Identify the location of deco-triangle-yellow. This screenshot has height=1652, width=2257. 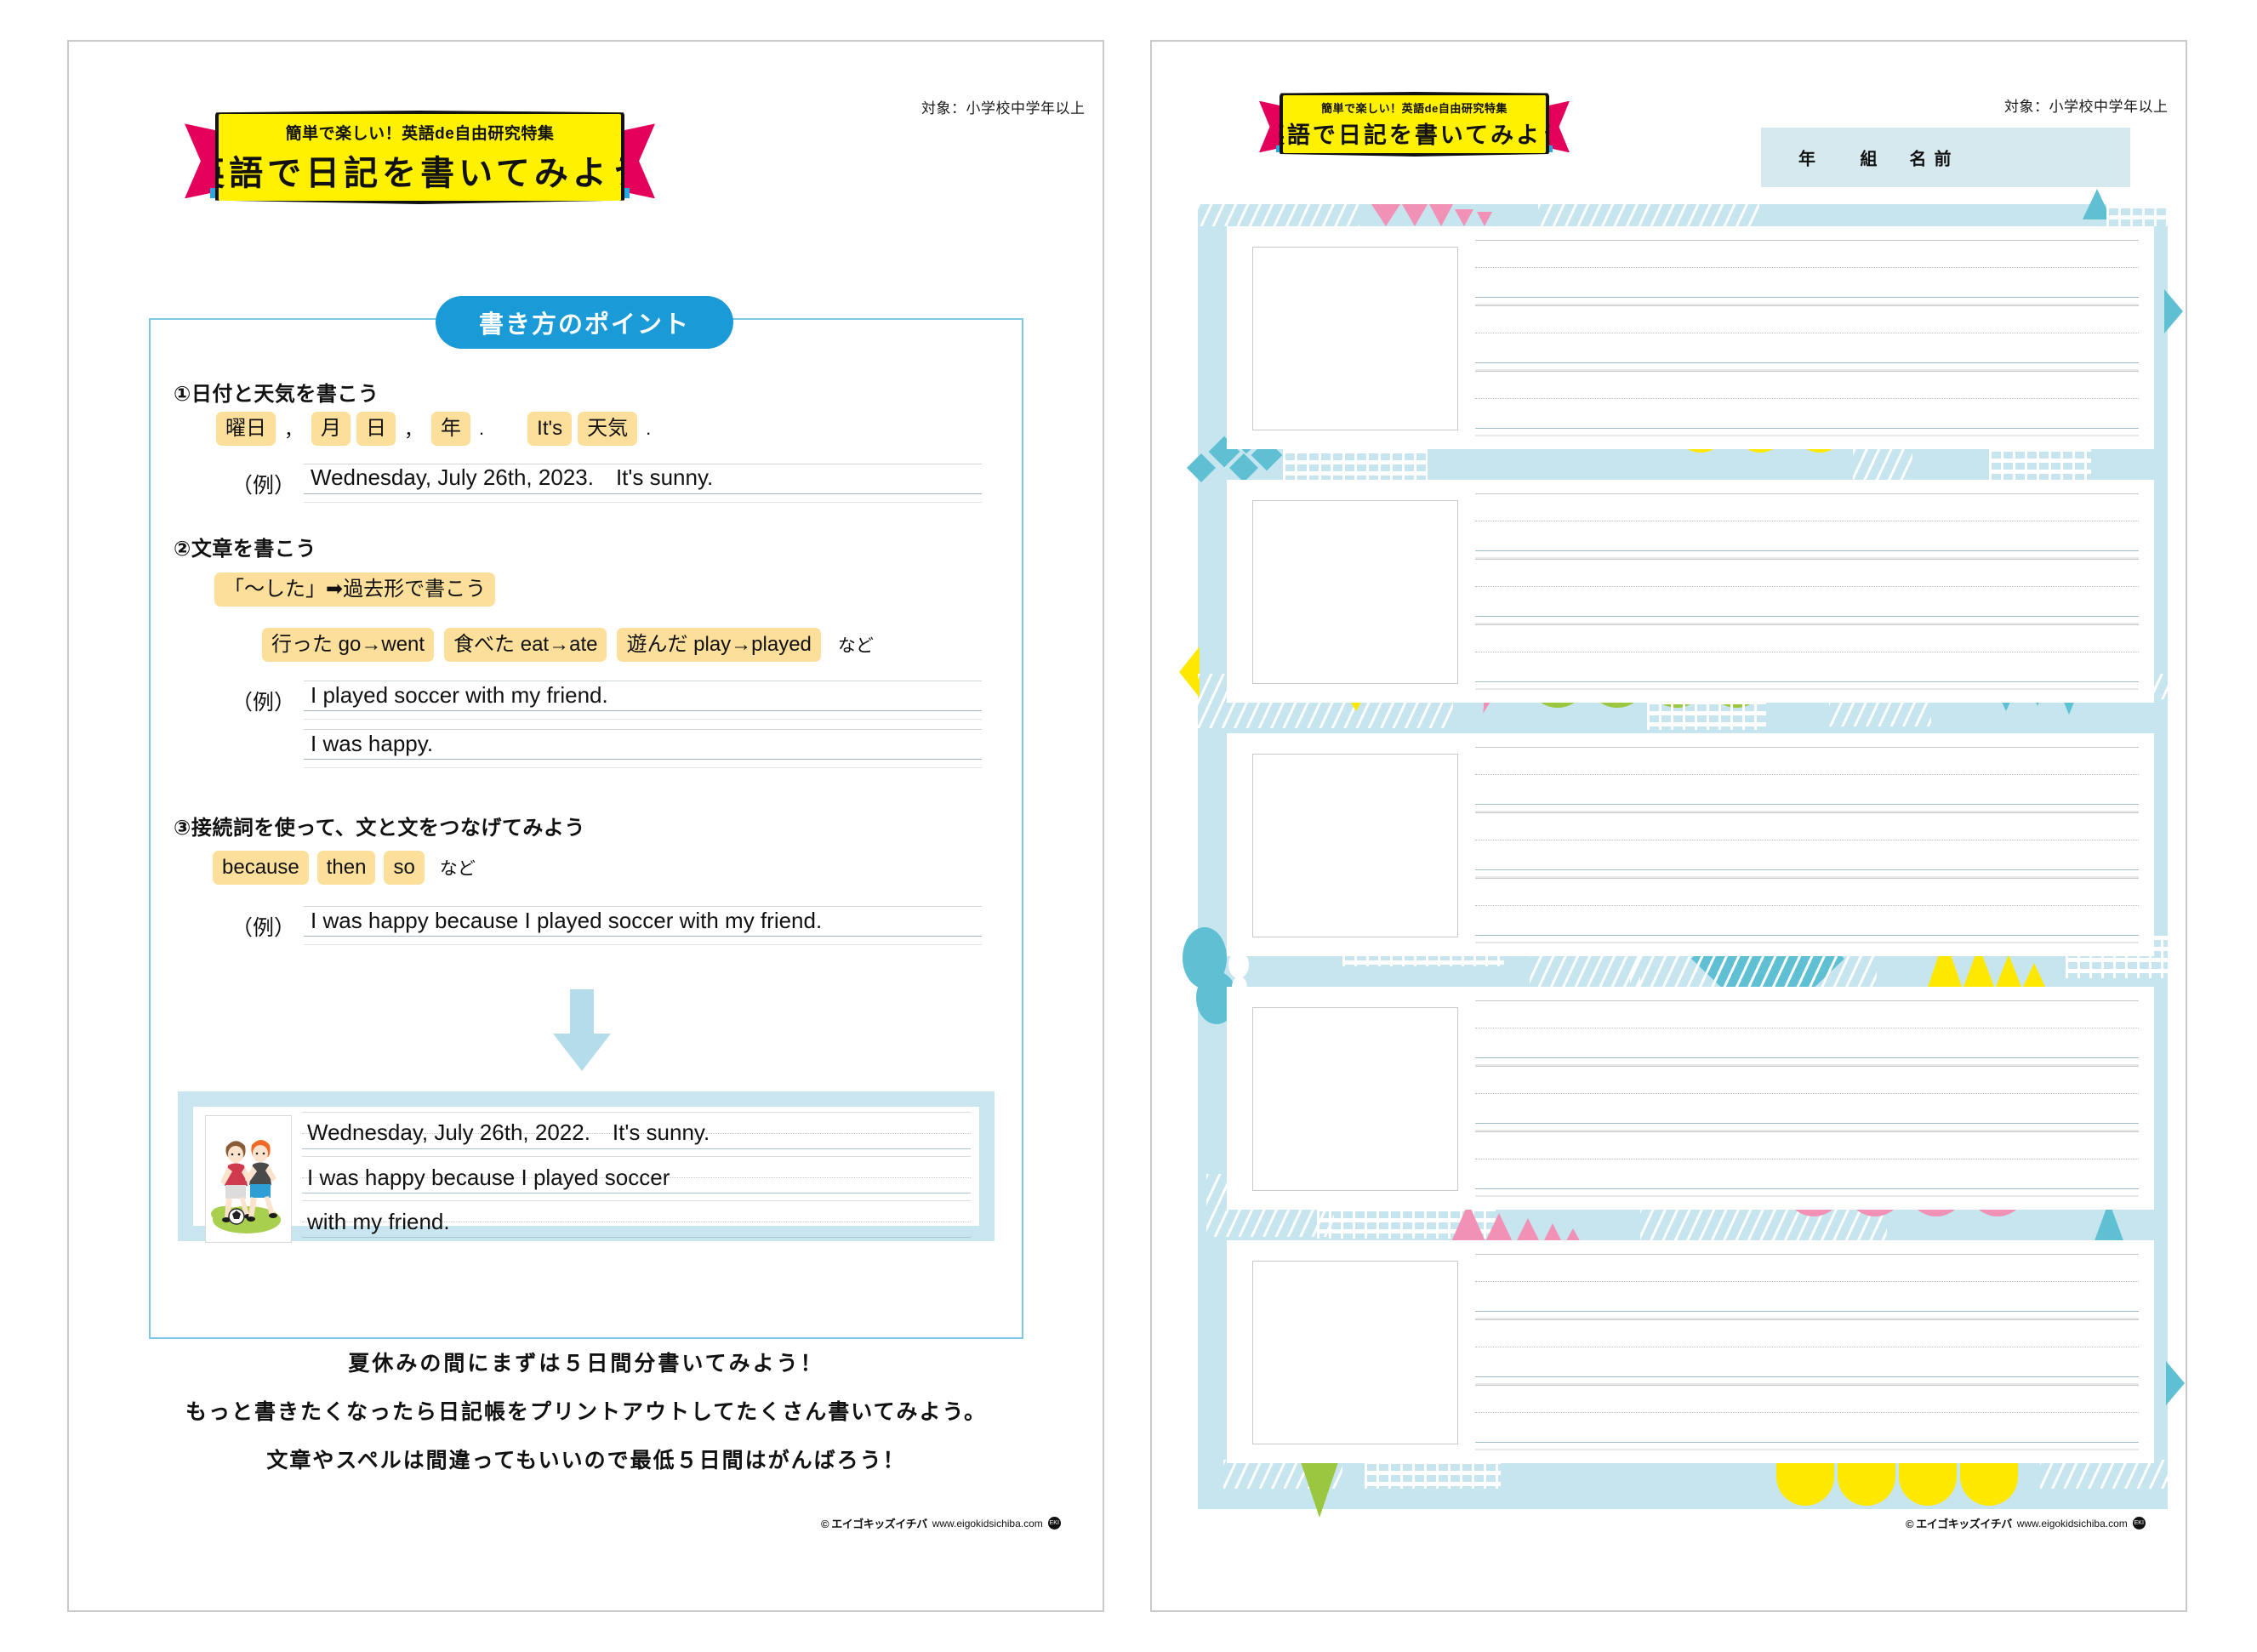
(2008, 970).